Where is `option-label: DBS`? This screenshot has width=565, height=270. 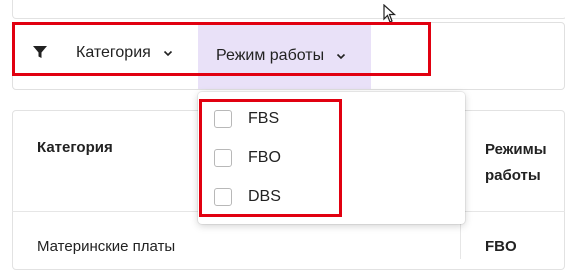 option-label: DBS is located at coordinates (264, 196).